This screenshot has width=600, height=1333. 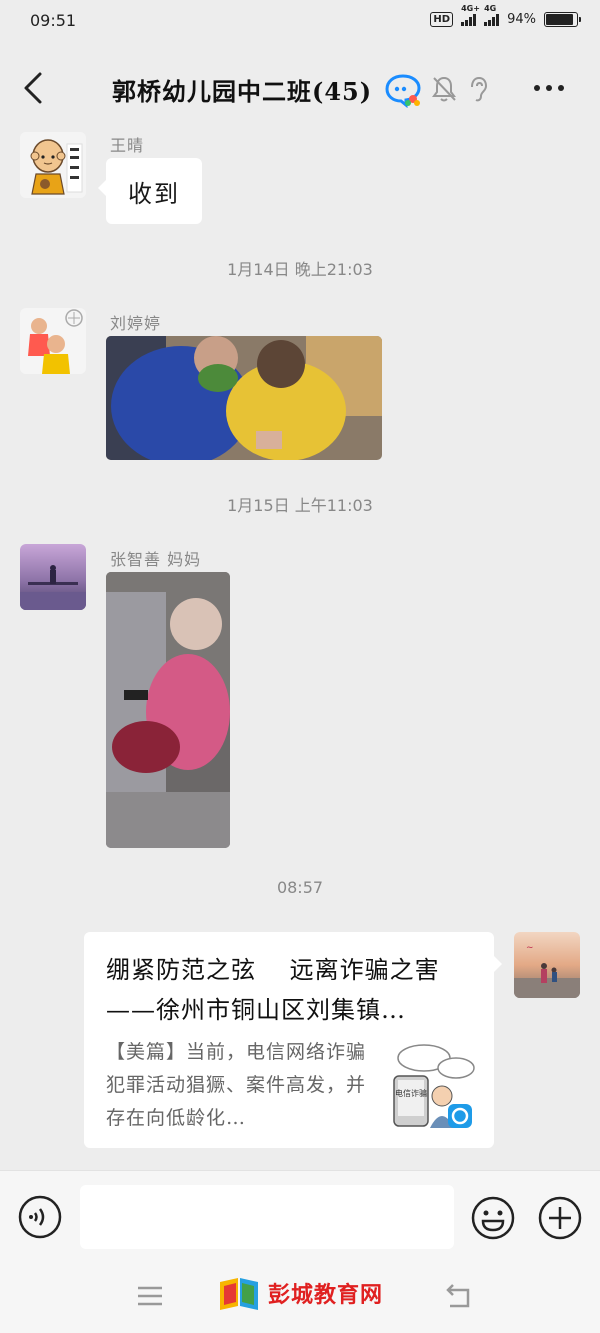 What do you see at coordinates (560, 1218) in the screenshot?
I see `plus-icon` at bounding box center [560, 1218].